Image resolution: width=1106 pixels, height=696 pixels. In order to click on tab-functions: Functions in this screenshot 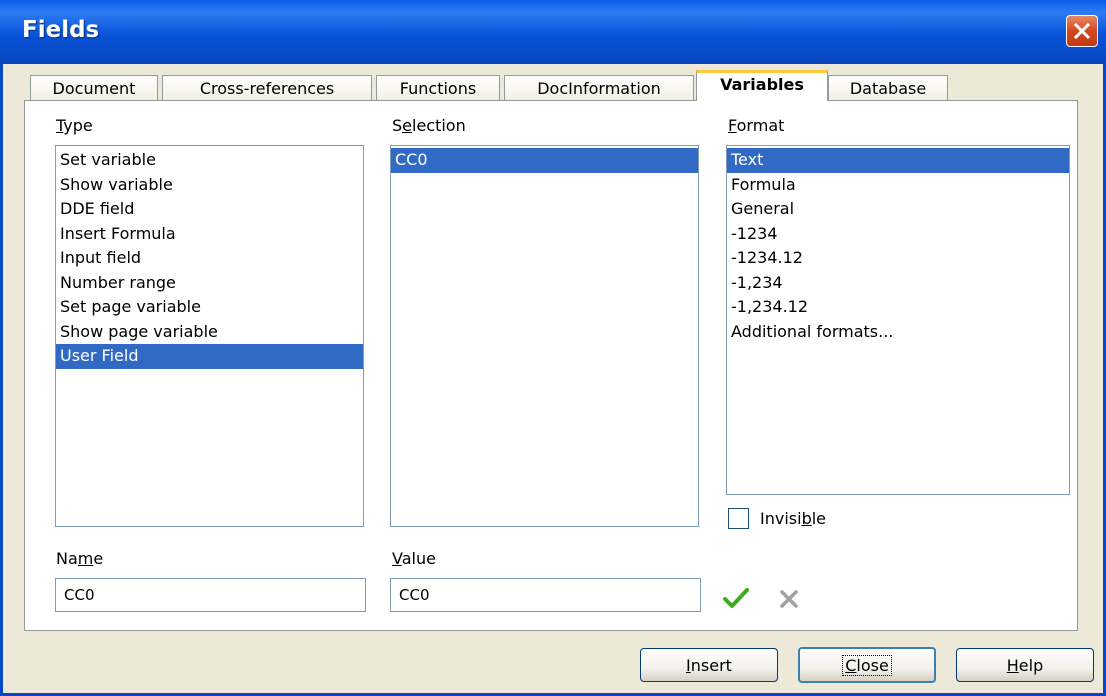, I will do `click(438, 88)`.